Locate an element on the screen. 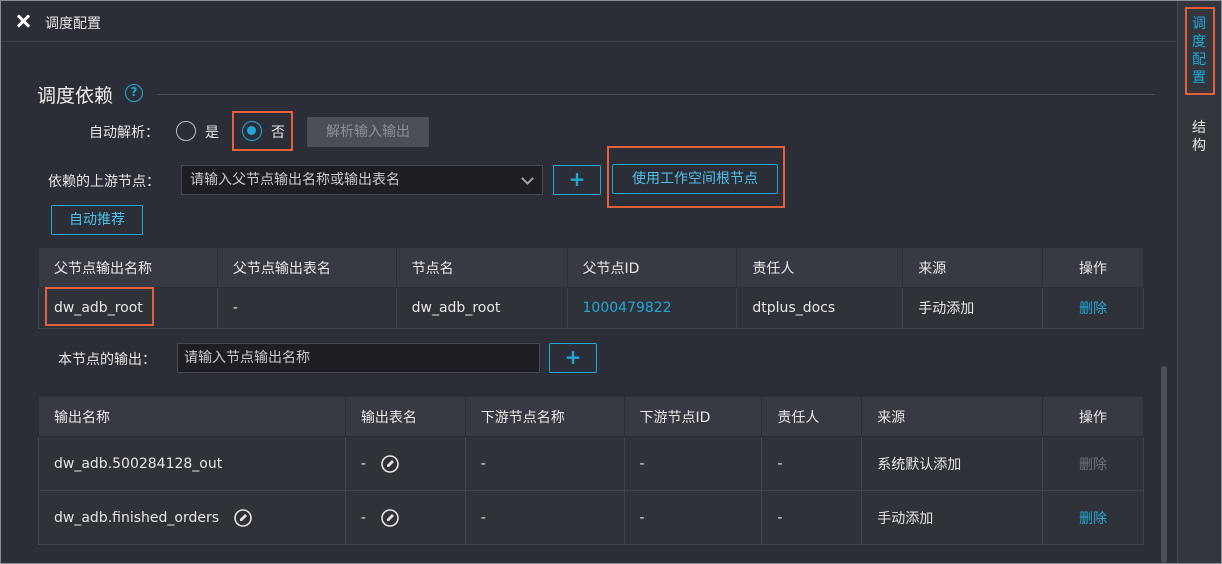 The image size is (1222, 564). delete-link-disabled: 删除 is located at coordinates (1093, 463).